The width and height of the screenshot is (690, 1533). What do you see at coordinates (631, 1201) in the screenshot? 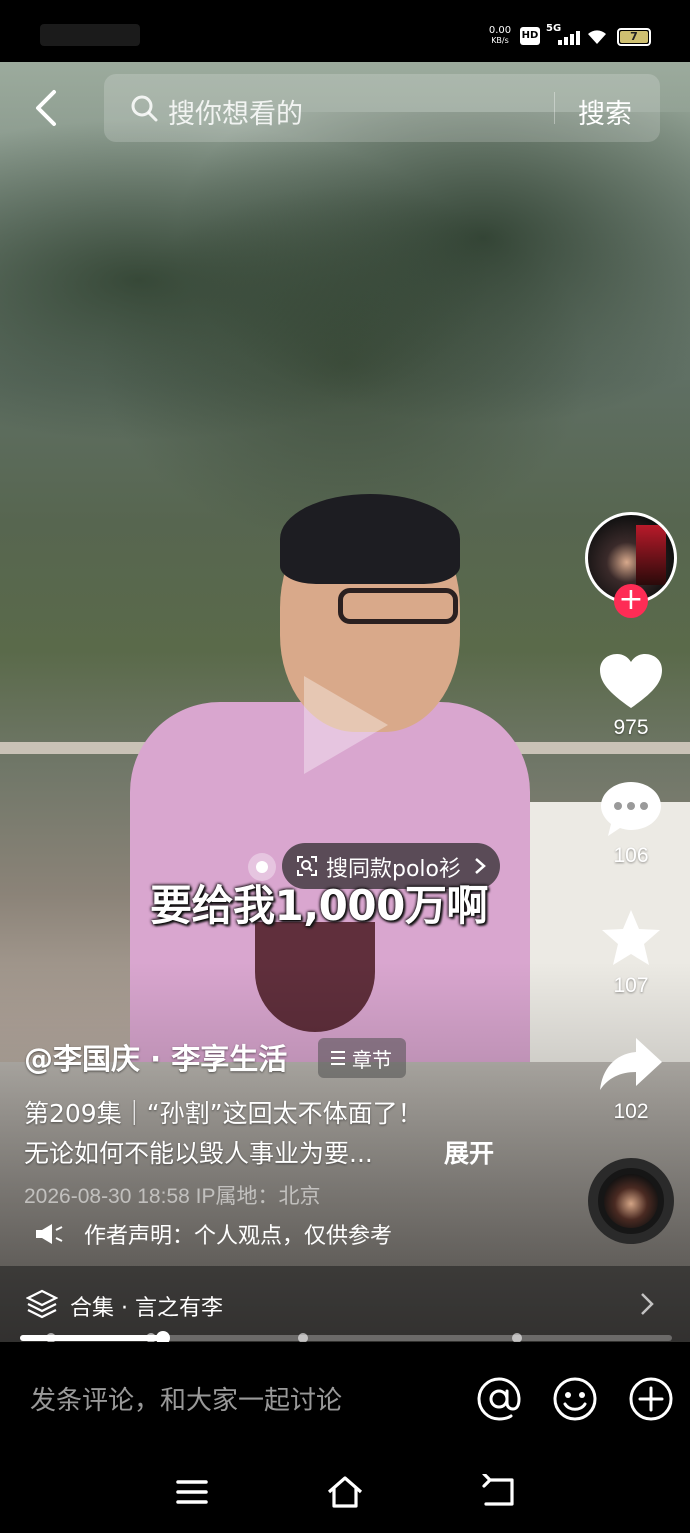
I see `music-disc` at bounding box center [631, 1201].